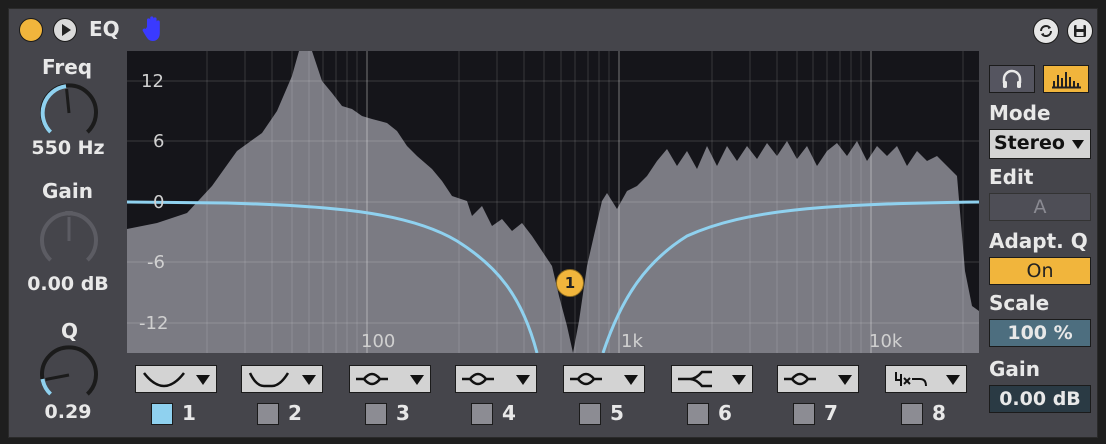 Image resolution: width=1106 pixels, height=444 pixels. What do you see at coordinates (68, 148) in the screenshot?
I see `freq-value: 550 Hz` at bounding box center [68, 148].